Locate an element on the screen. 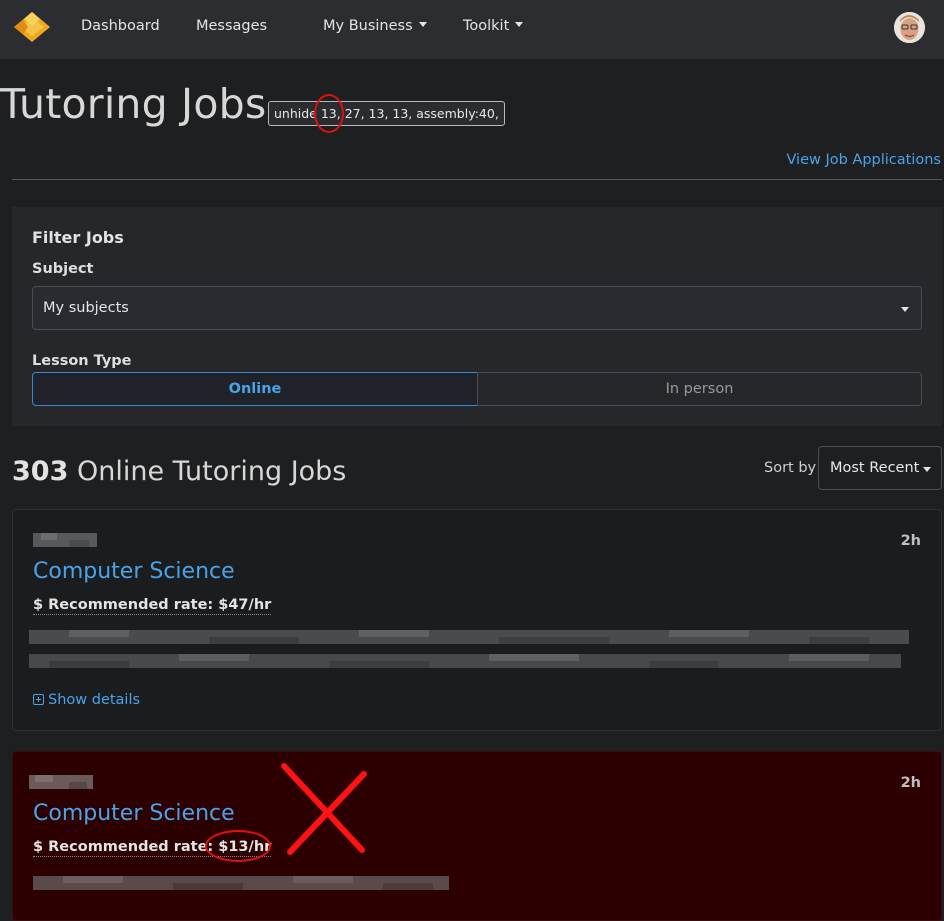  results-heading: 303 Online Tutoring Jobs is located at coordinates (179, 471).